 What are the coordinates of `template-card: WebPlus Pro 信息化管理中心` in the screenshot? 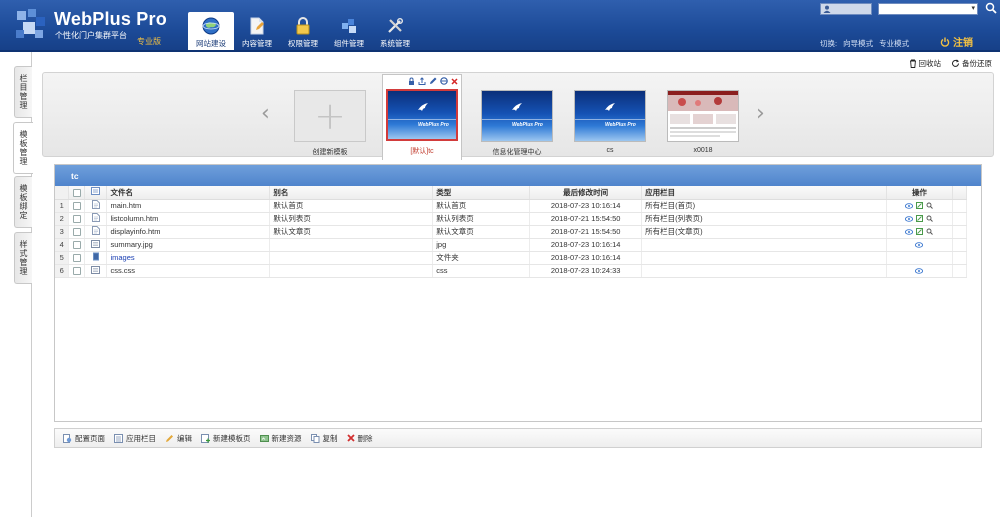 It's located at (517, 123).